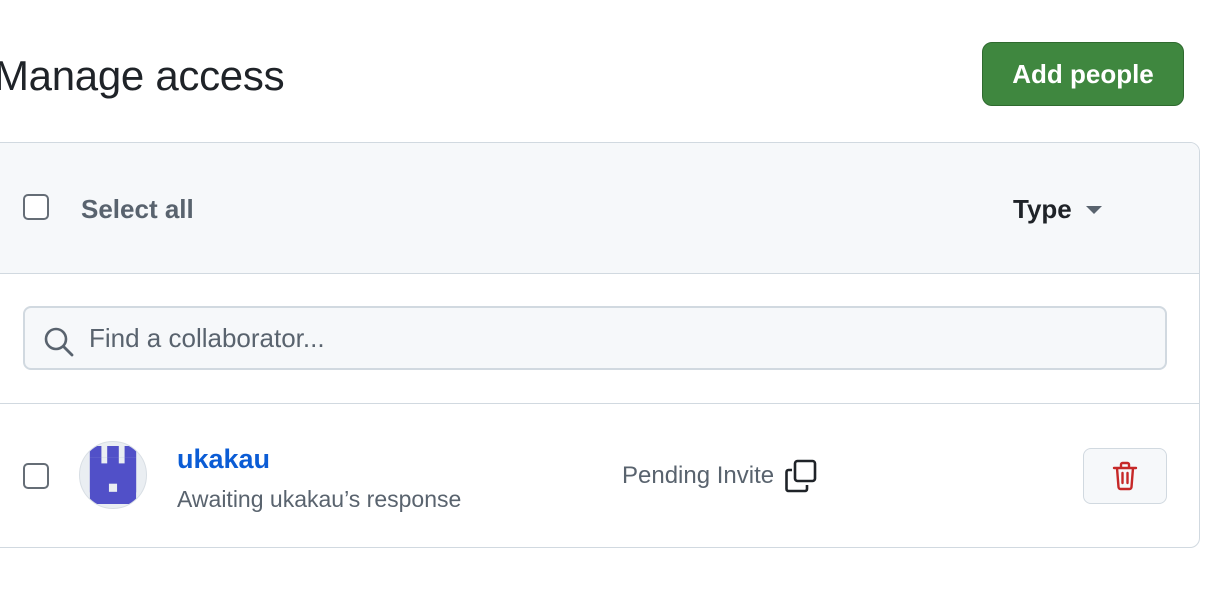 The height and width of the screenshot is (600, 1228). I want to click on select-all-label: Select all, so click(137, 209).